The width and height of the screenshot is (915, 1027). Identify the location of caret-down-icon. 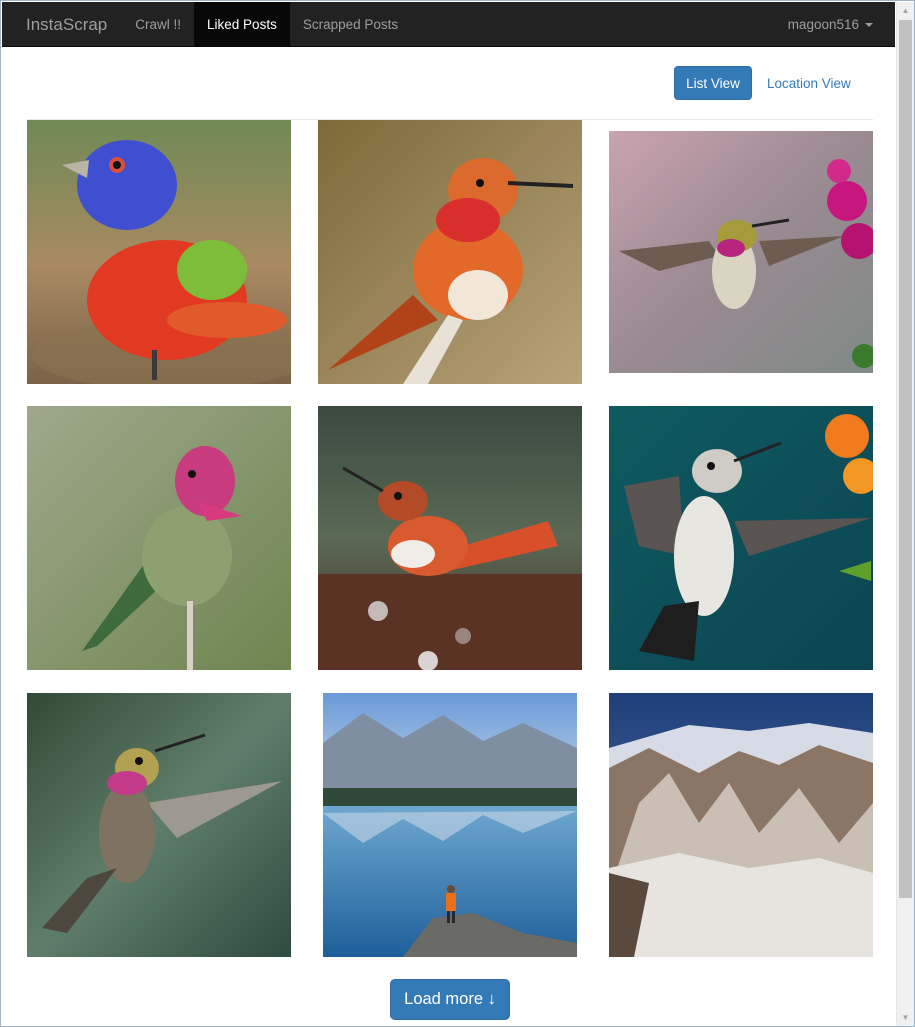
(869, 24).